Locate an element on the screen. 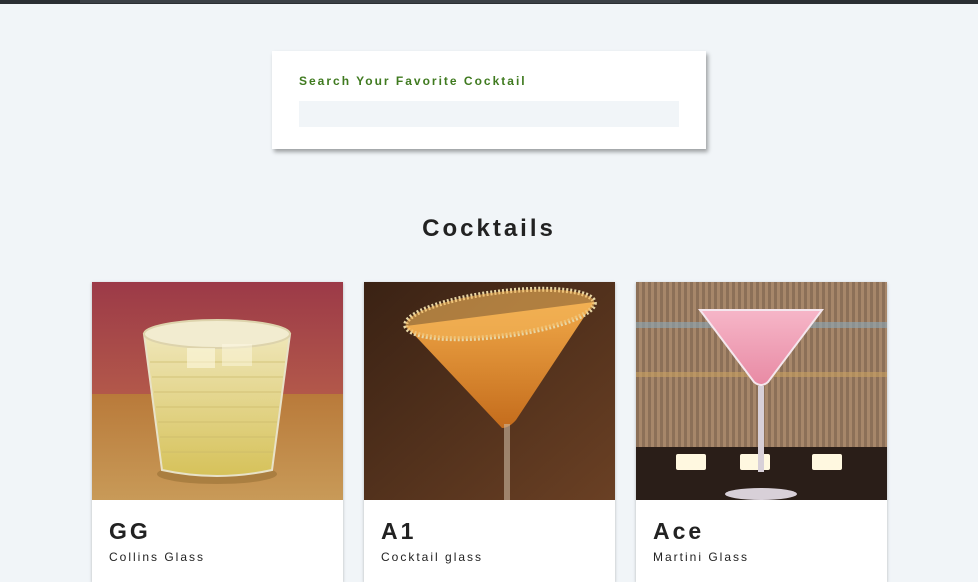 The height and width of the screenshot is (582, 978). cocktail-card: Ace Martini Glass is located at coordinates (761, 432).